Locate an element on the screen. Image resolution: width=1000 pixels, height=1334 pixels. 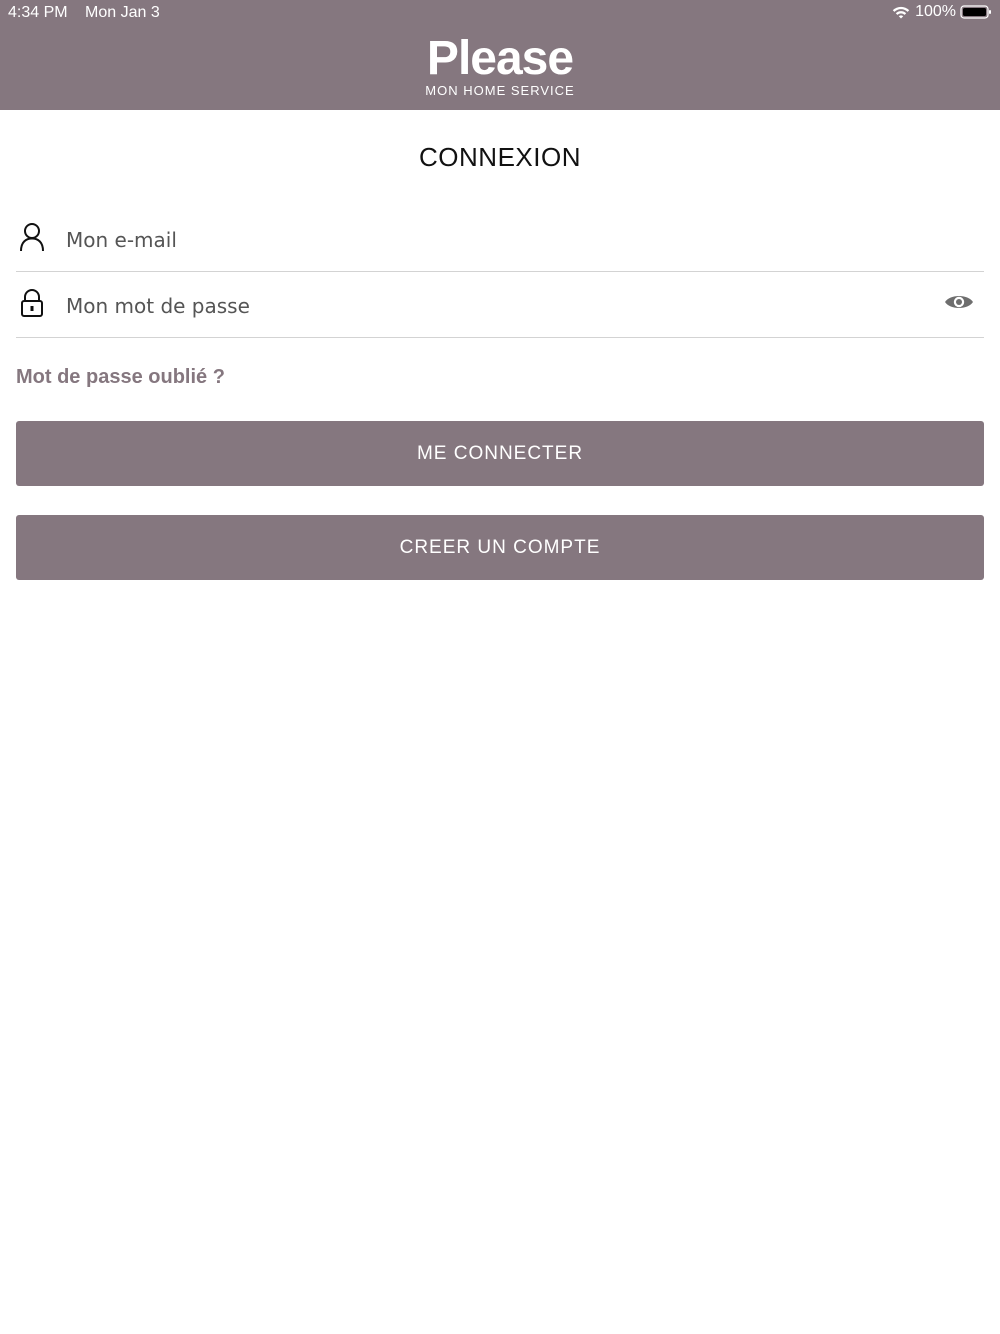
status-indicators: 100% is located at coordinates (941, 12).